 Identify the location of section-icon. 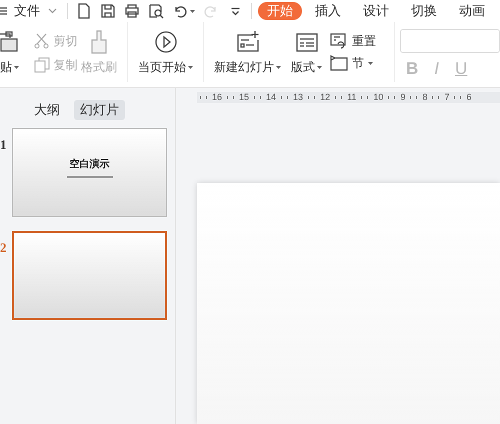
(339, 63).